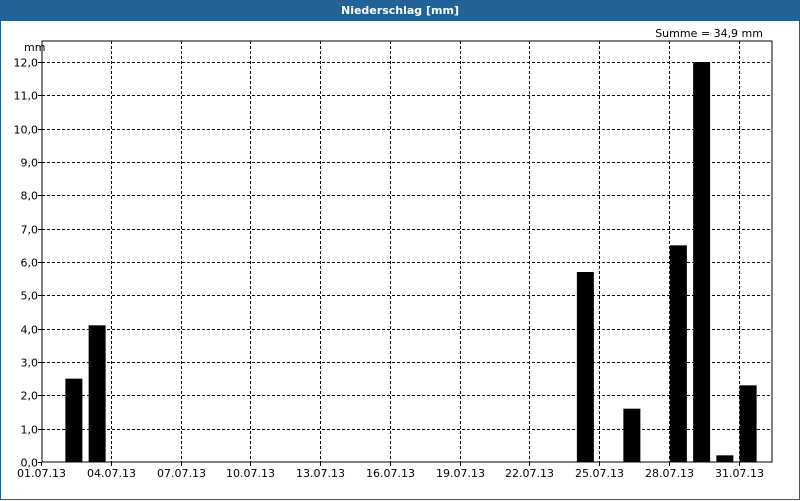 This screenshot has height=501, width=800. I want to click on y-tick-label: 6,0, so click(30, 263).